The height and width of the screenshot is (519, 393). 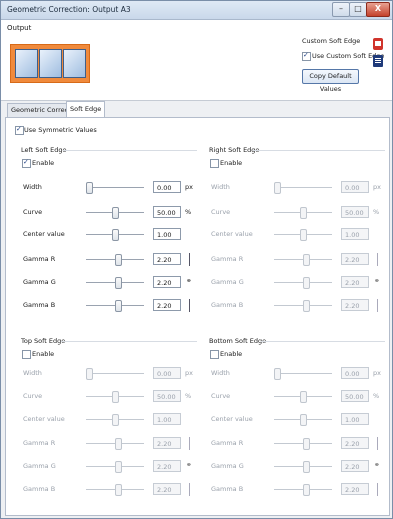 I want to click on left-center-value-slider-thumb, so click(x=115, y=235).